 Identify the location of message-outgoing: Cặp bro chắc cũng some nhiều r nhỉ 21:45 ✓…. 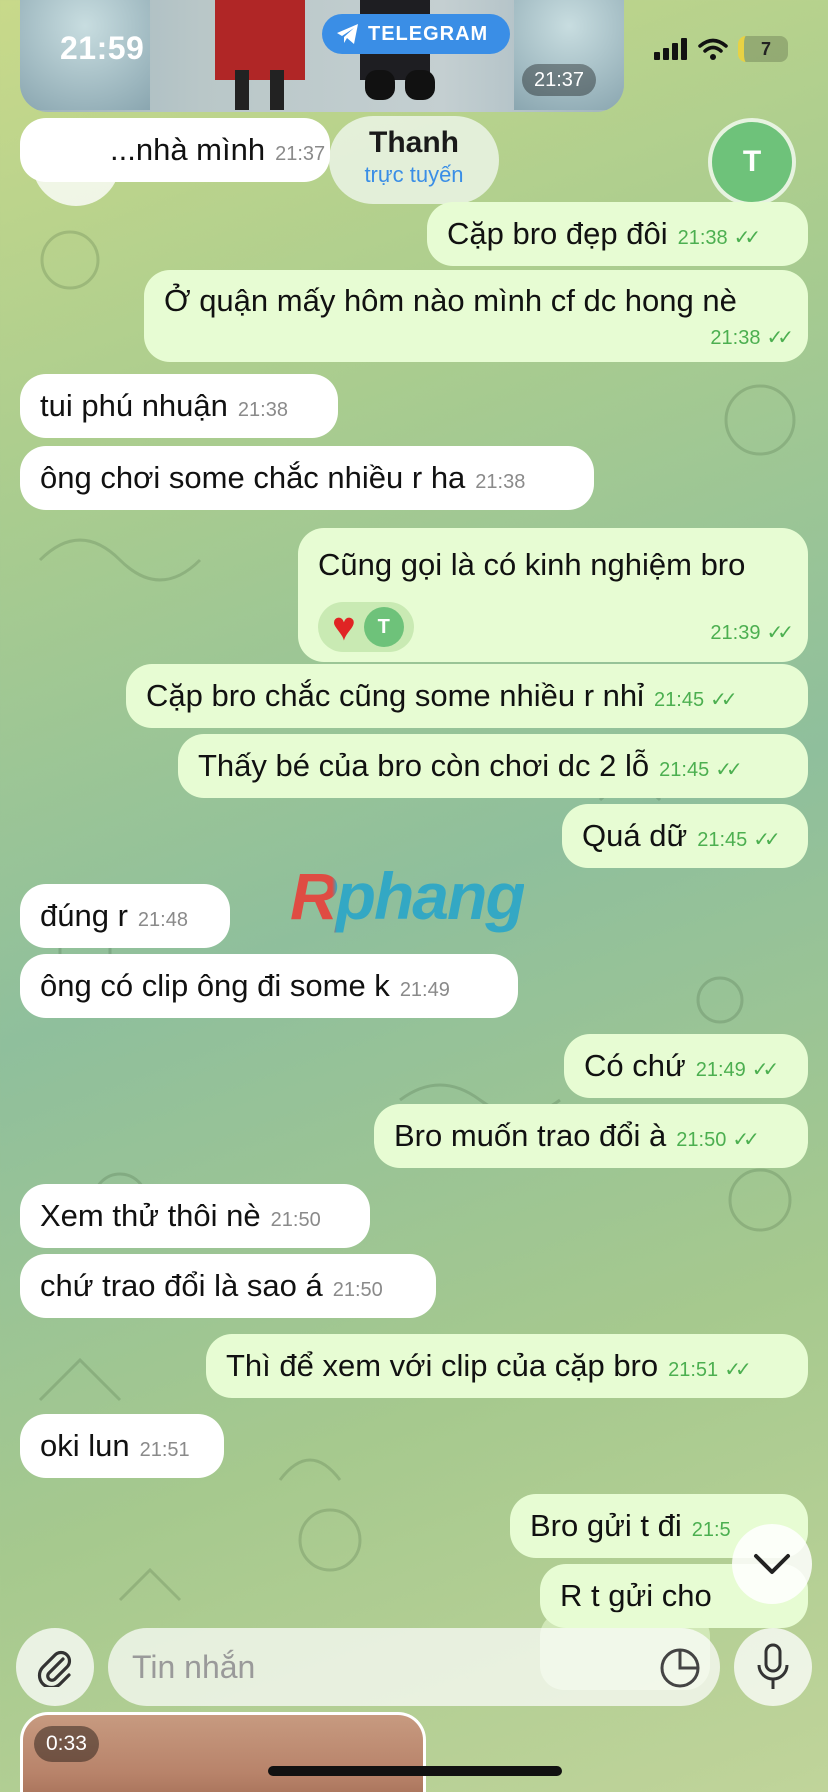
(467, 696).